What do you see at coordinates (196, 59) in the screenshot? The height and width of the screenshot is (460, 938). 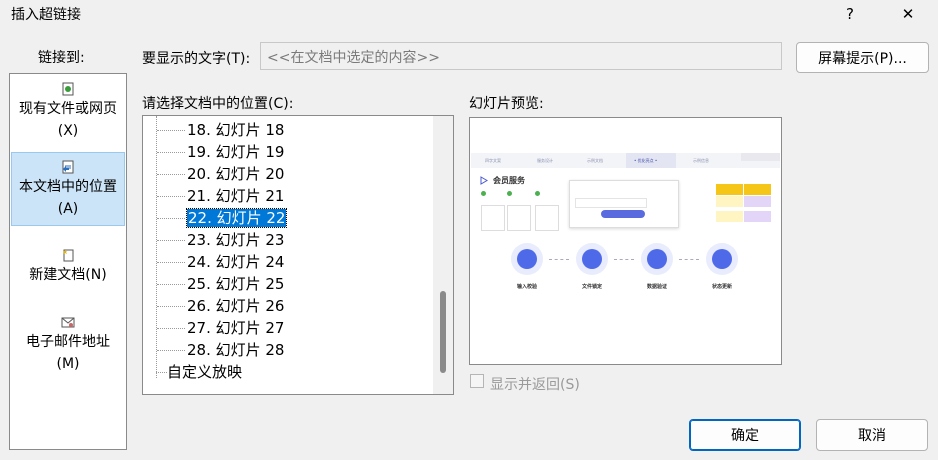 I see `display-text-label: 要显示的文字(T):` at bounding box center [196, 59].